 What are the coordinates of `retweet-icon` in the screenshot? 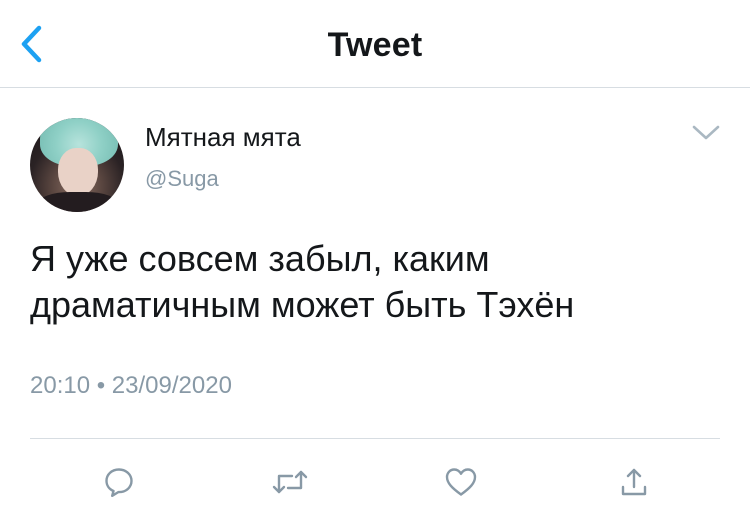 It's located at (290, 482).